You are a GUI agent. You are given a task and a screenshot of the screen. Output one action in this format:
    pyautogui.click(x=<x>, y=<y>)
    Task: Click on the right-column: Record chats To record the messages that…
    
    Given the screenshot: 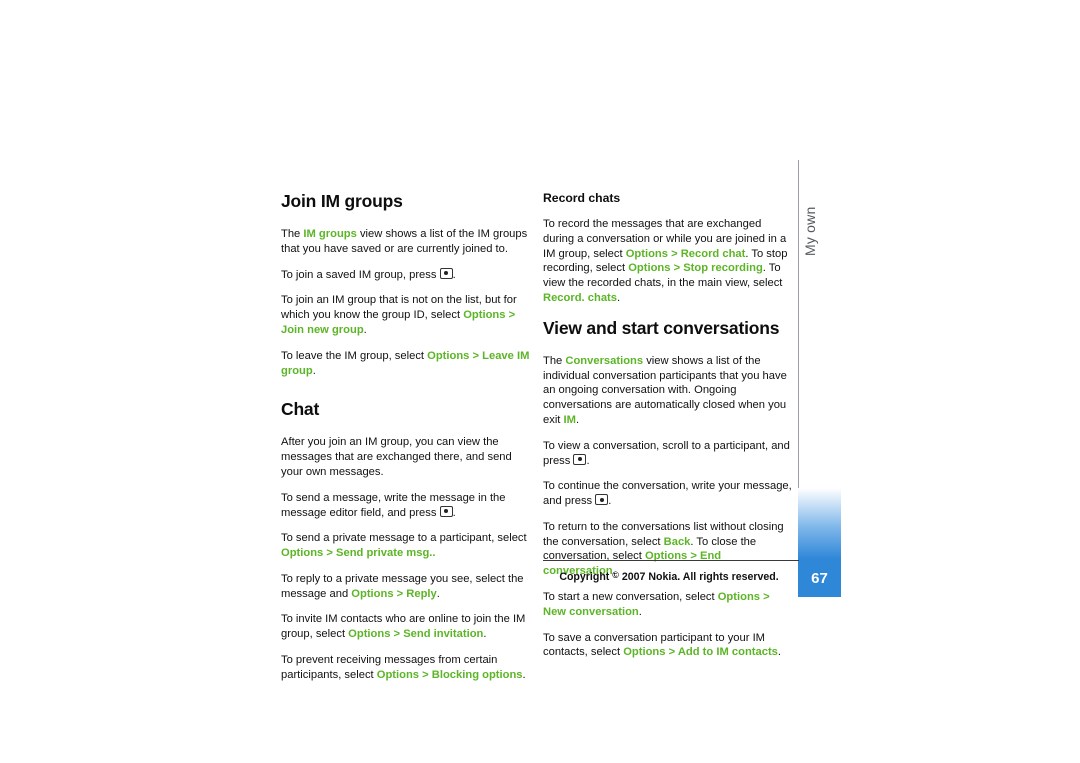 What is the action you would take?
    pyautogui.click(x=668, y=430)
    